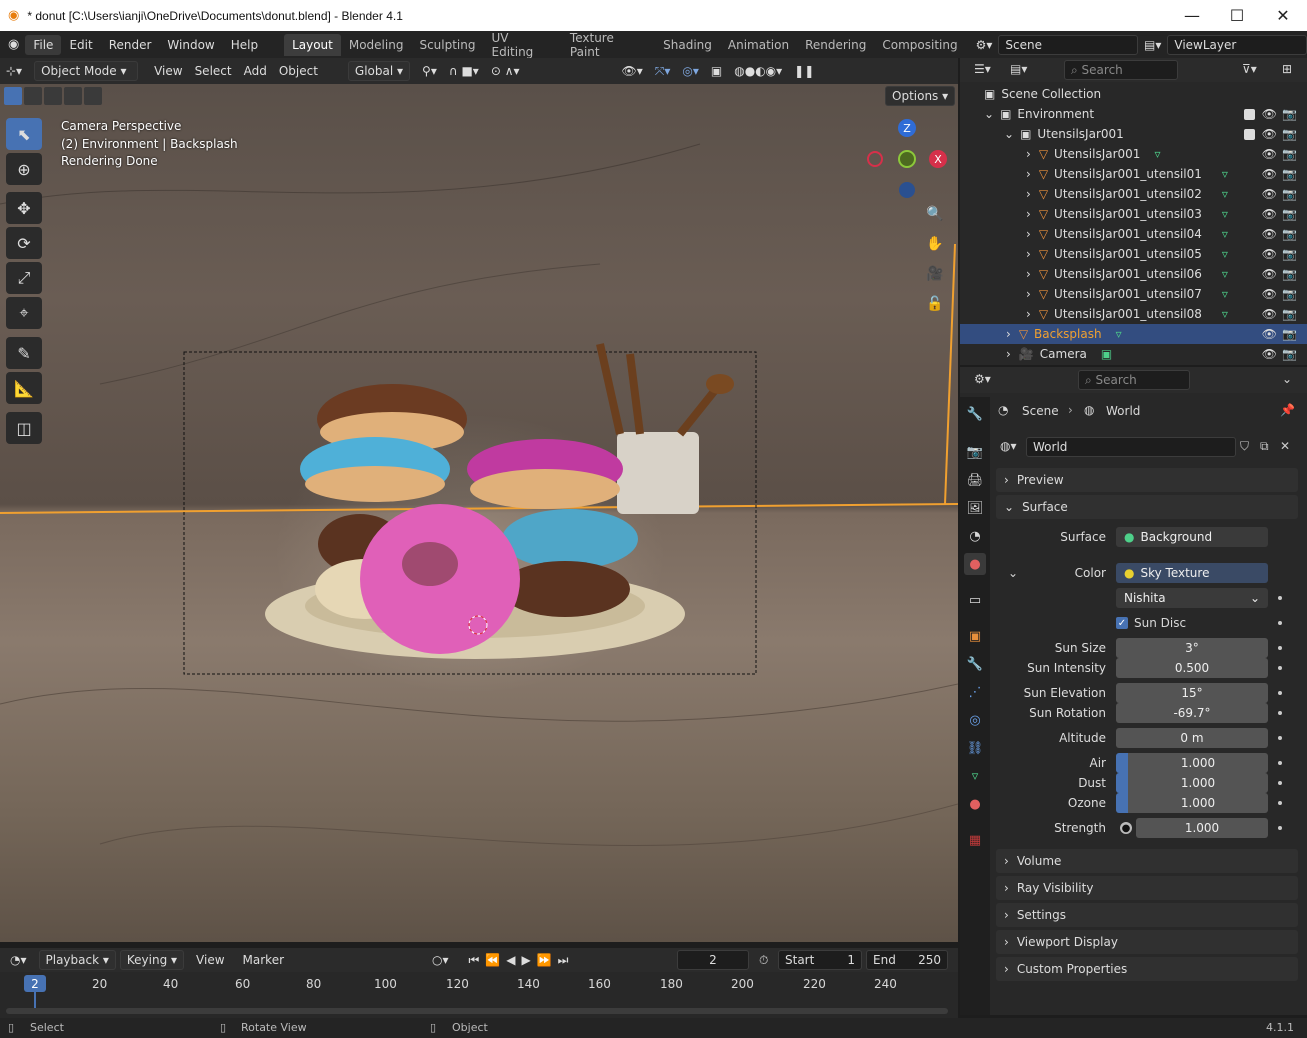 Image resolution: width=1307 pixels, height=1038 pixels. What do you see at coordinates (1133, 354) in the screenshot?
I see `outliner-row: › 🎥 Camera ▣ 👁 📷` at bounding box center [1133, 354].